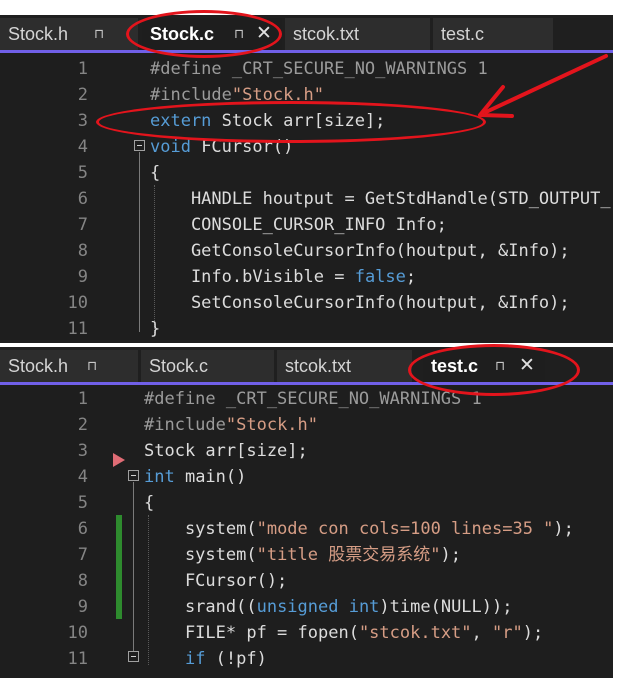 The width and height of the screenshot is (640, 678). What do you see at coordinates (543, 86) in the screenshot?
I see `annotation-arrow` at bounding box center [543, 86].